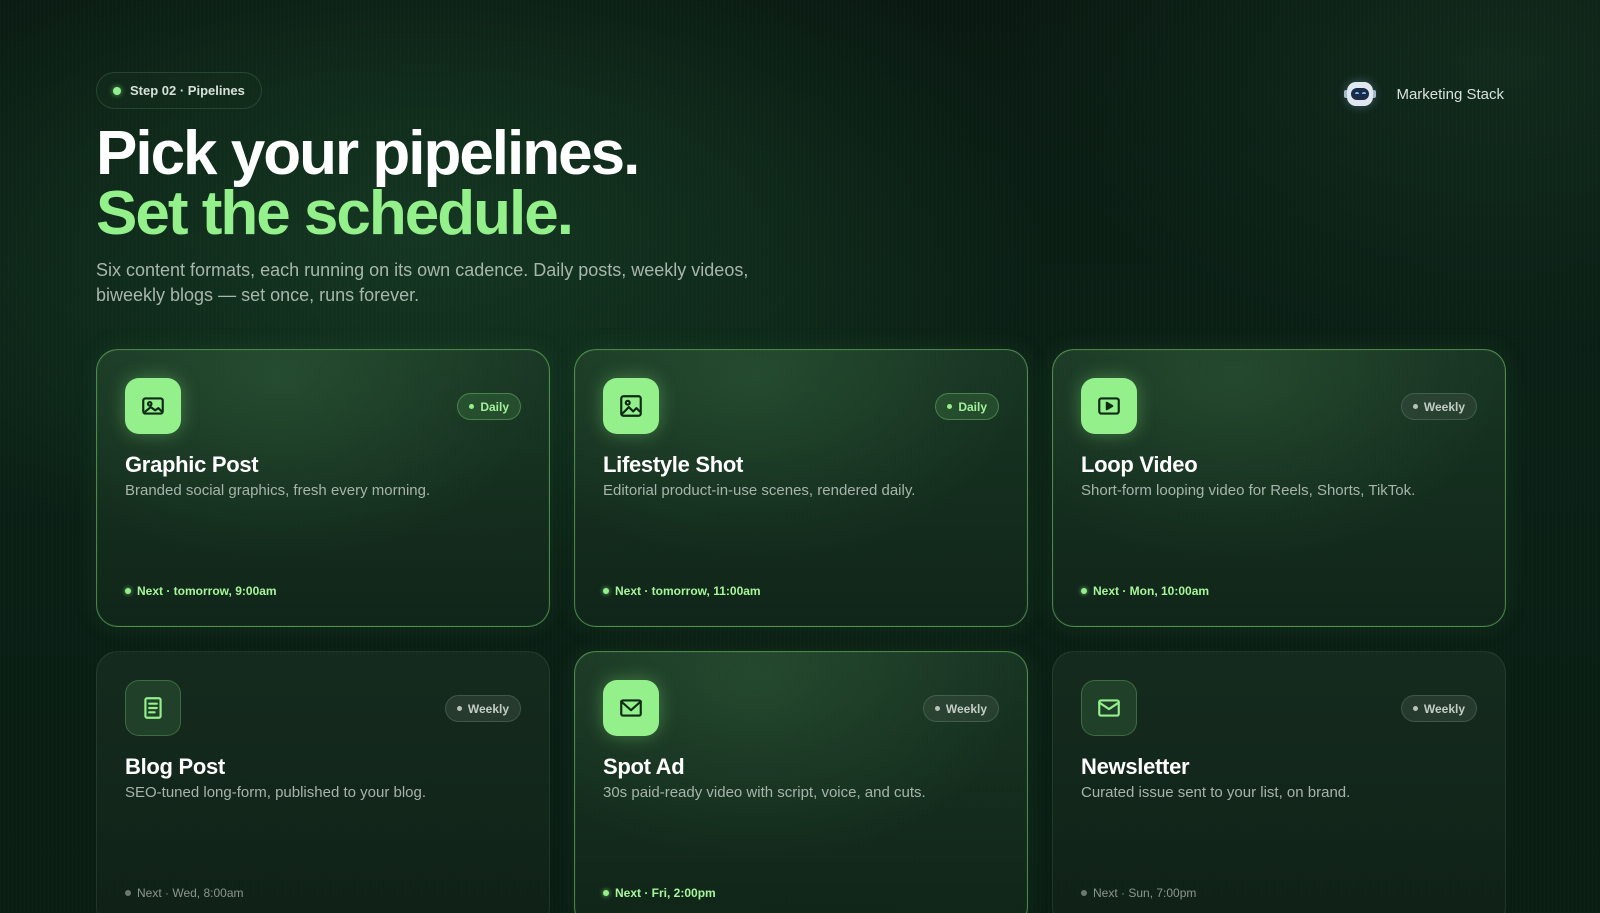  I want to click on next-run: Next · Mon, 10:00am, so click(1145, 591).